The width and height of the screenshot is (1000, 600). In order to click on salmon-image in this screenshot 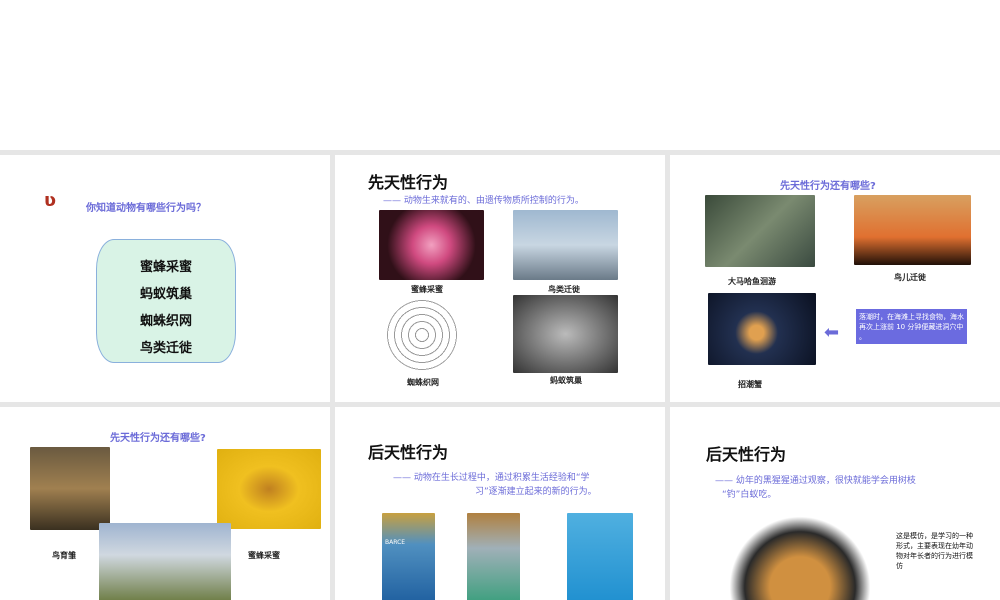, I will do `click(760, 231)`.